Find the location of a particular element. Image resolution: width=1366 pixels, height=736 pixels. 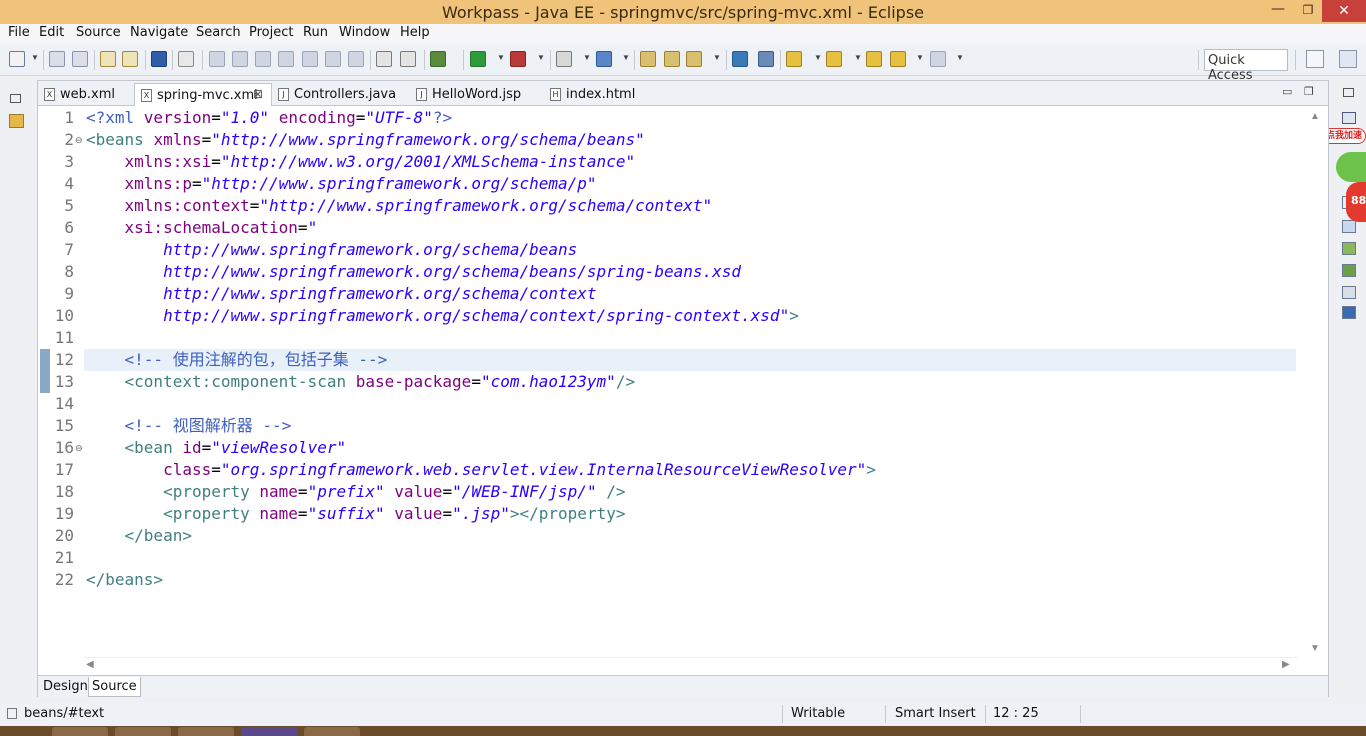

menu-item-help: Help is located at coordinates (415, 32).